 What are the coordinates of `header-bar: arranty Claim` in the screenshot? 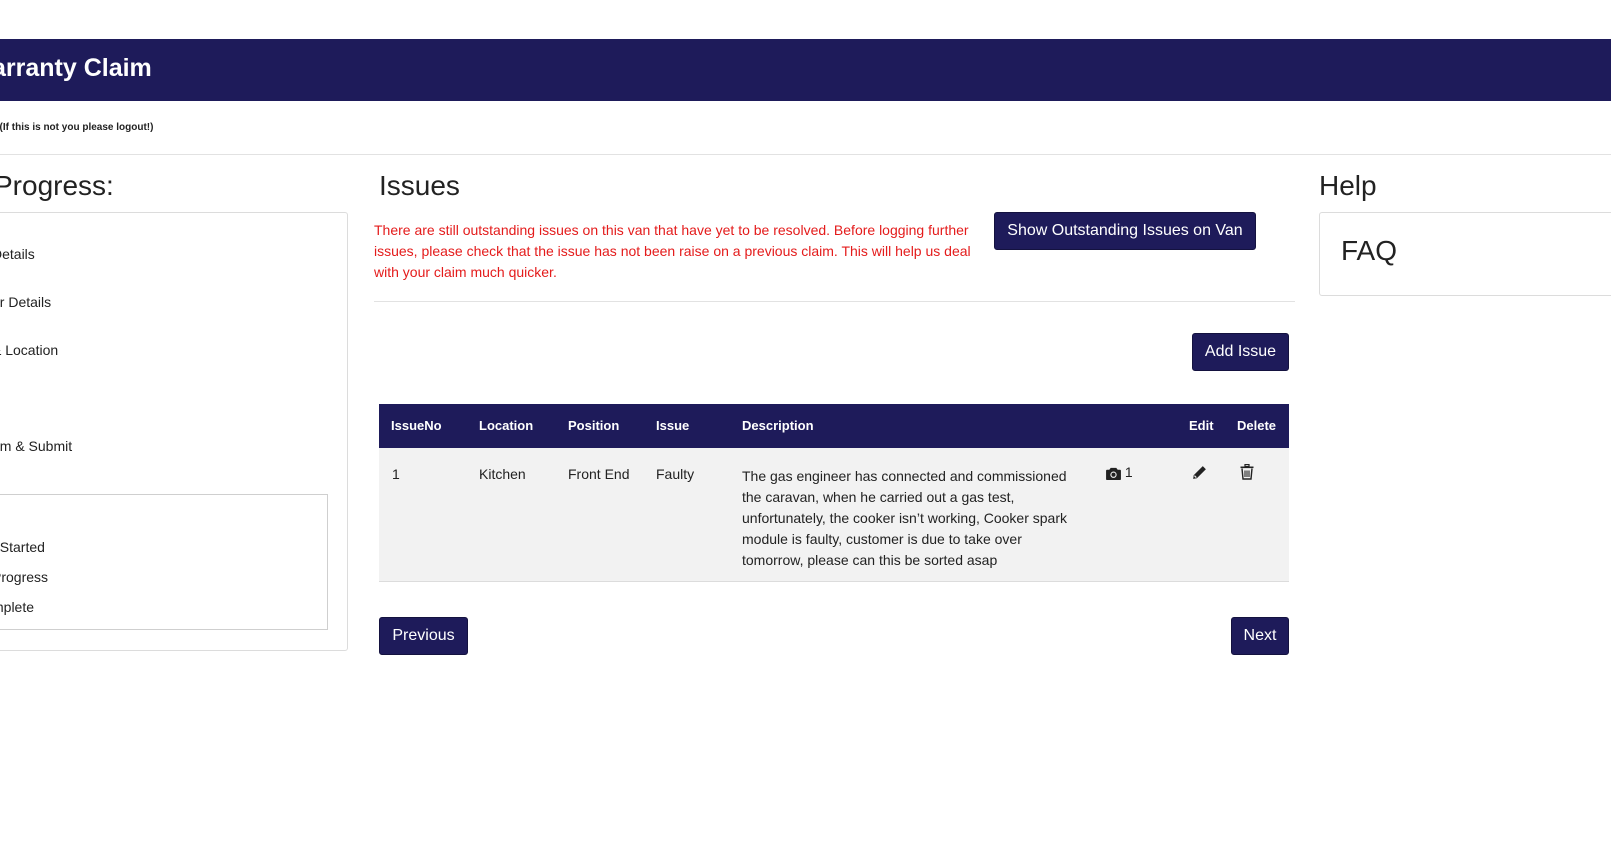 It's located at (805, 70).